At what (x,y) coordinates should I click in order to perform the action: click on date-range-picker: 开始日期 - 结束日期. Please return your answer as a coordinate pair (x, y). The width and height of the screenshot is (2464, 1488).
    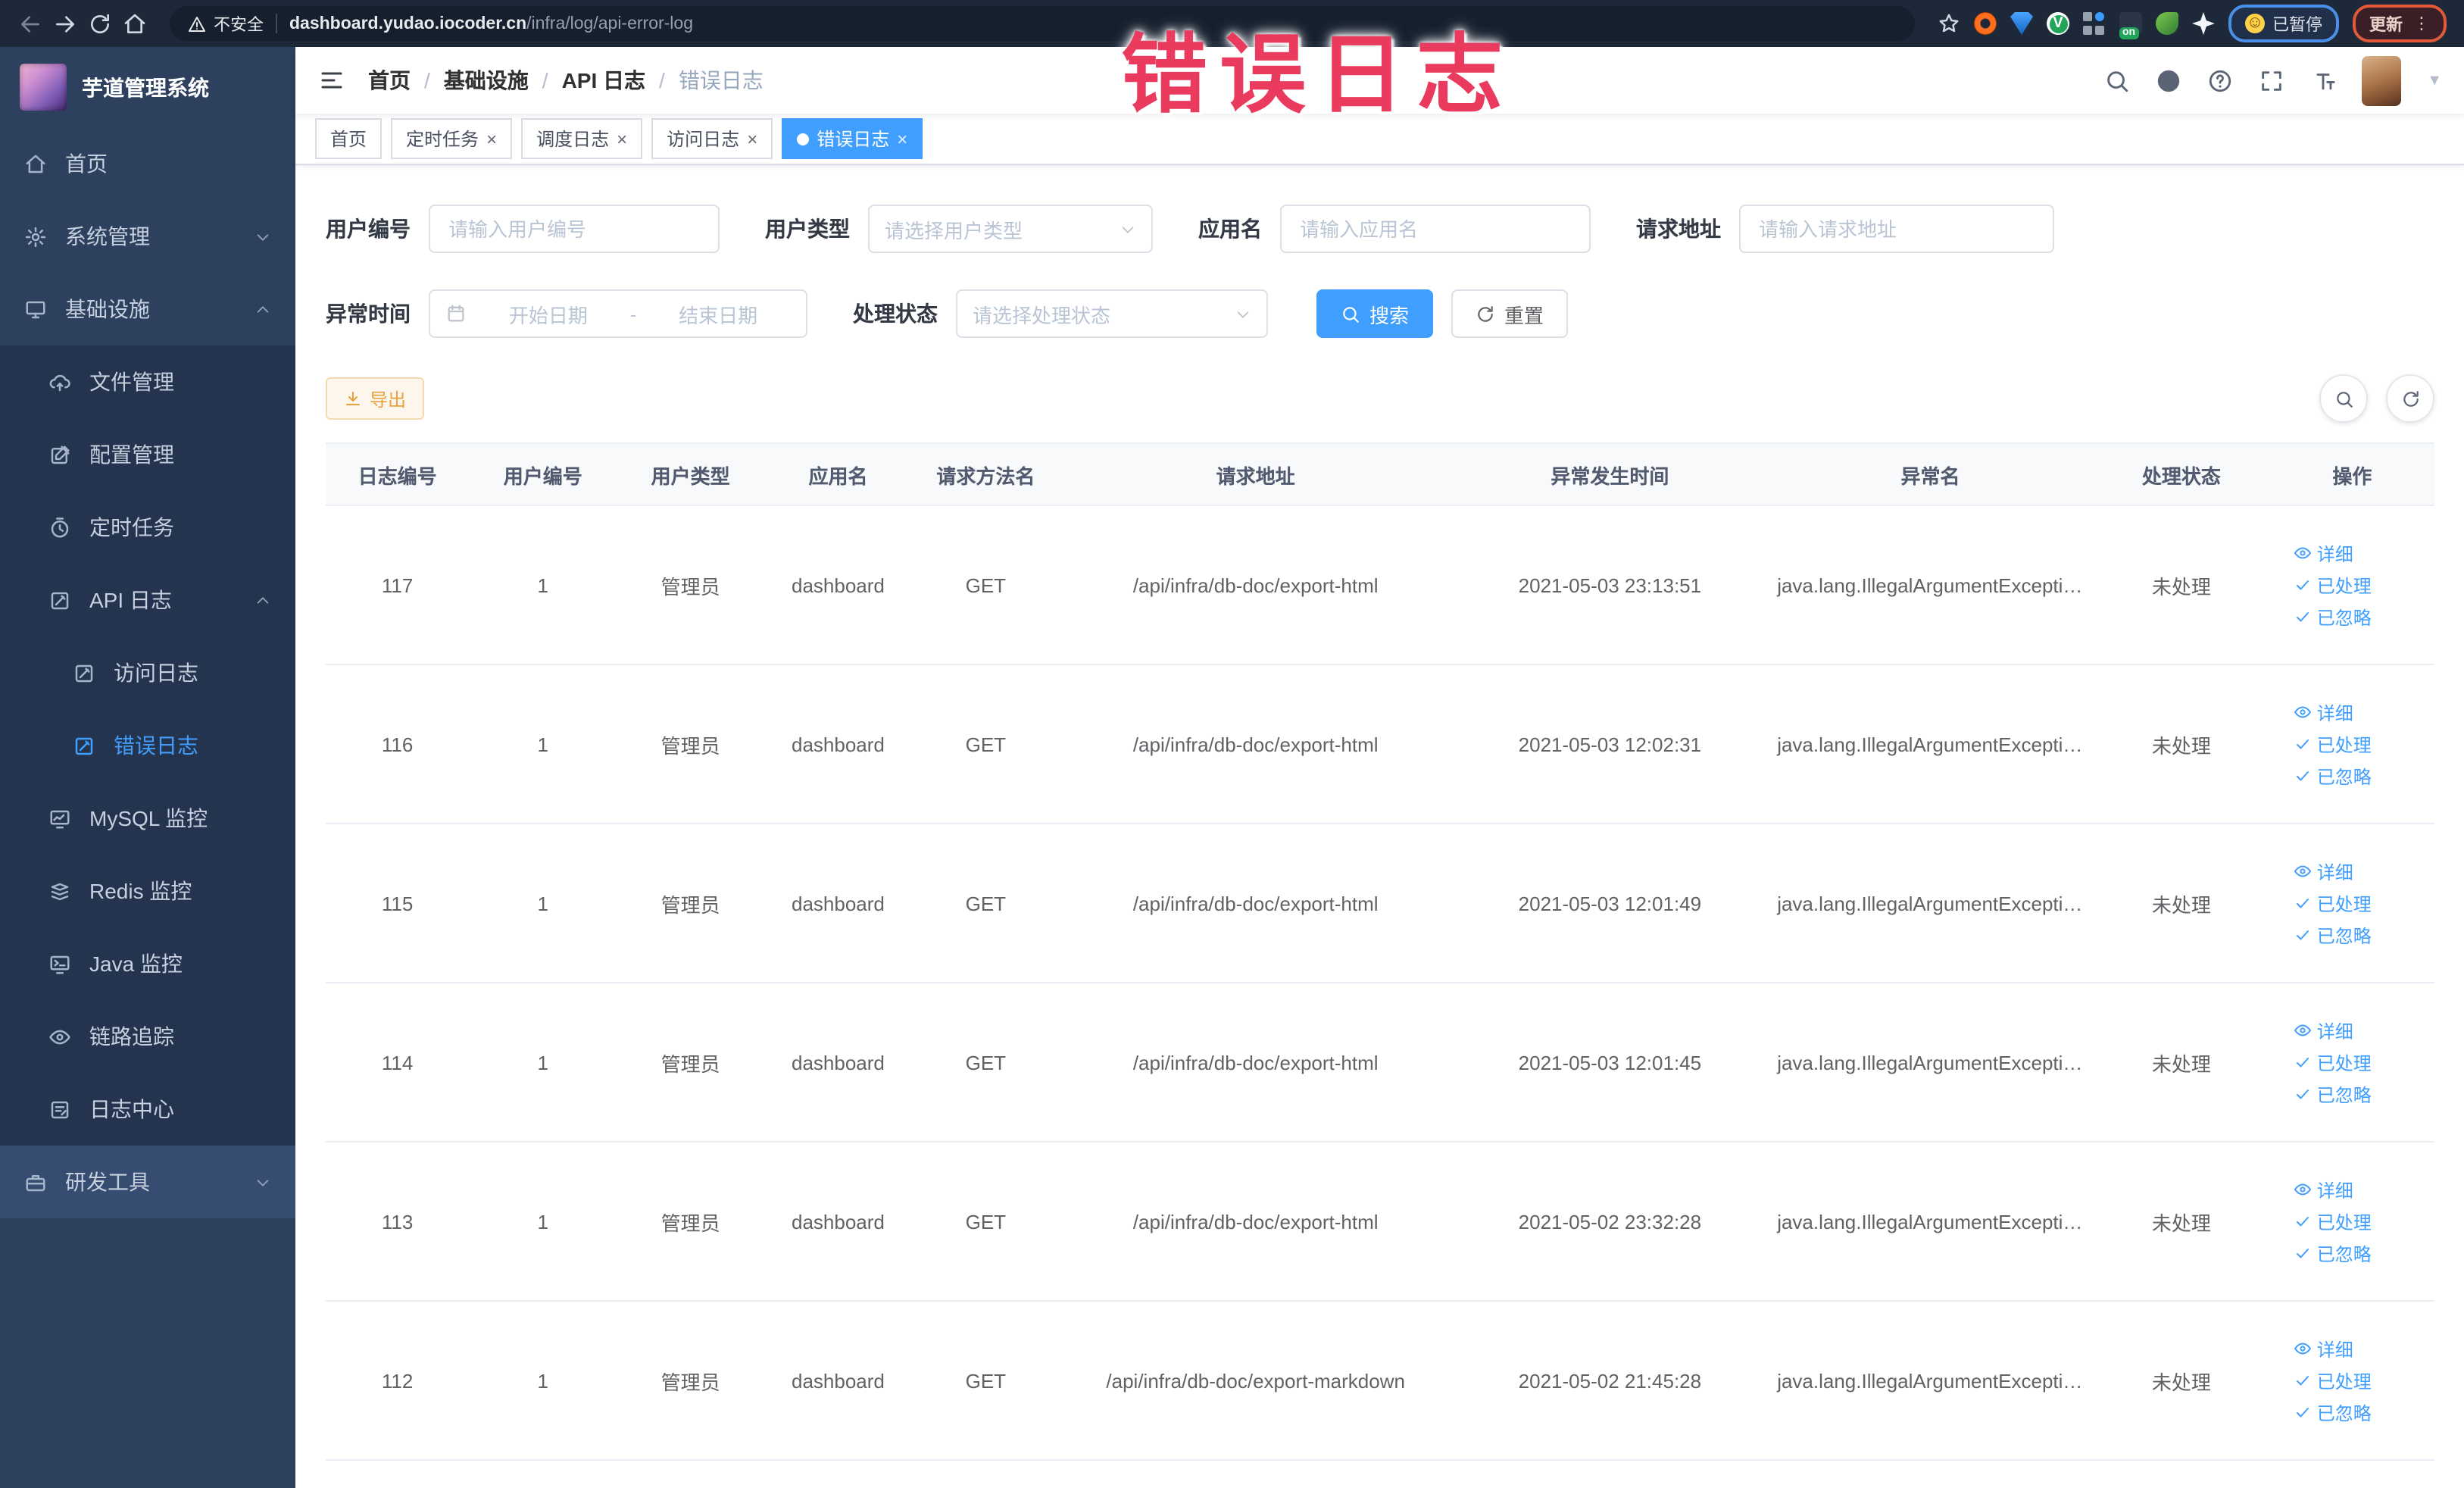
    Looking at the image, I should click on (618, 313).